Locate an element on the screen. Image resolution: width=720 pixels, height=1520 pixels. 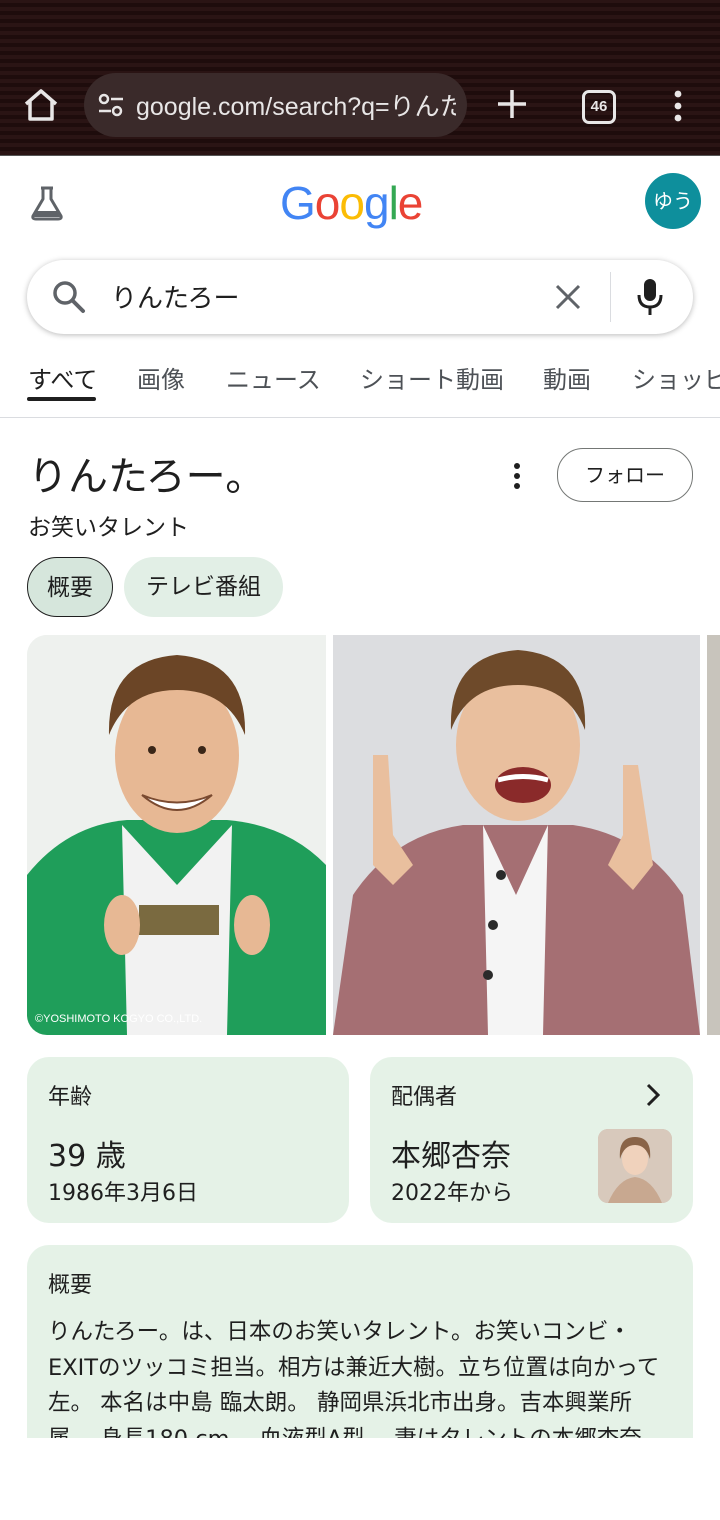
chevron-right-icon is located at coordinates (653, 1095).